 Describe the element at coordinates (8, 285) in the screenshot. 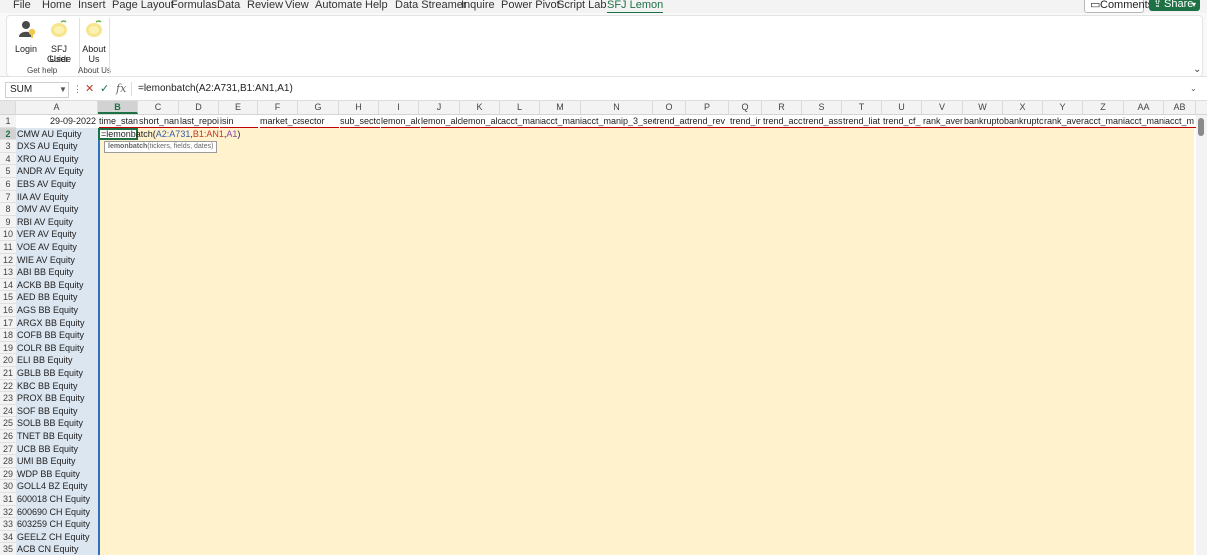

I see `row-header: 14` at that location.